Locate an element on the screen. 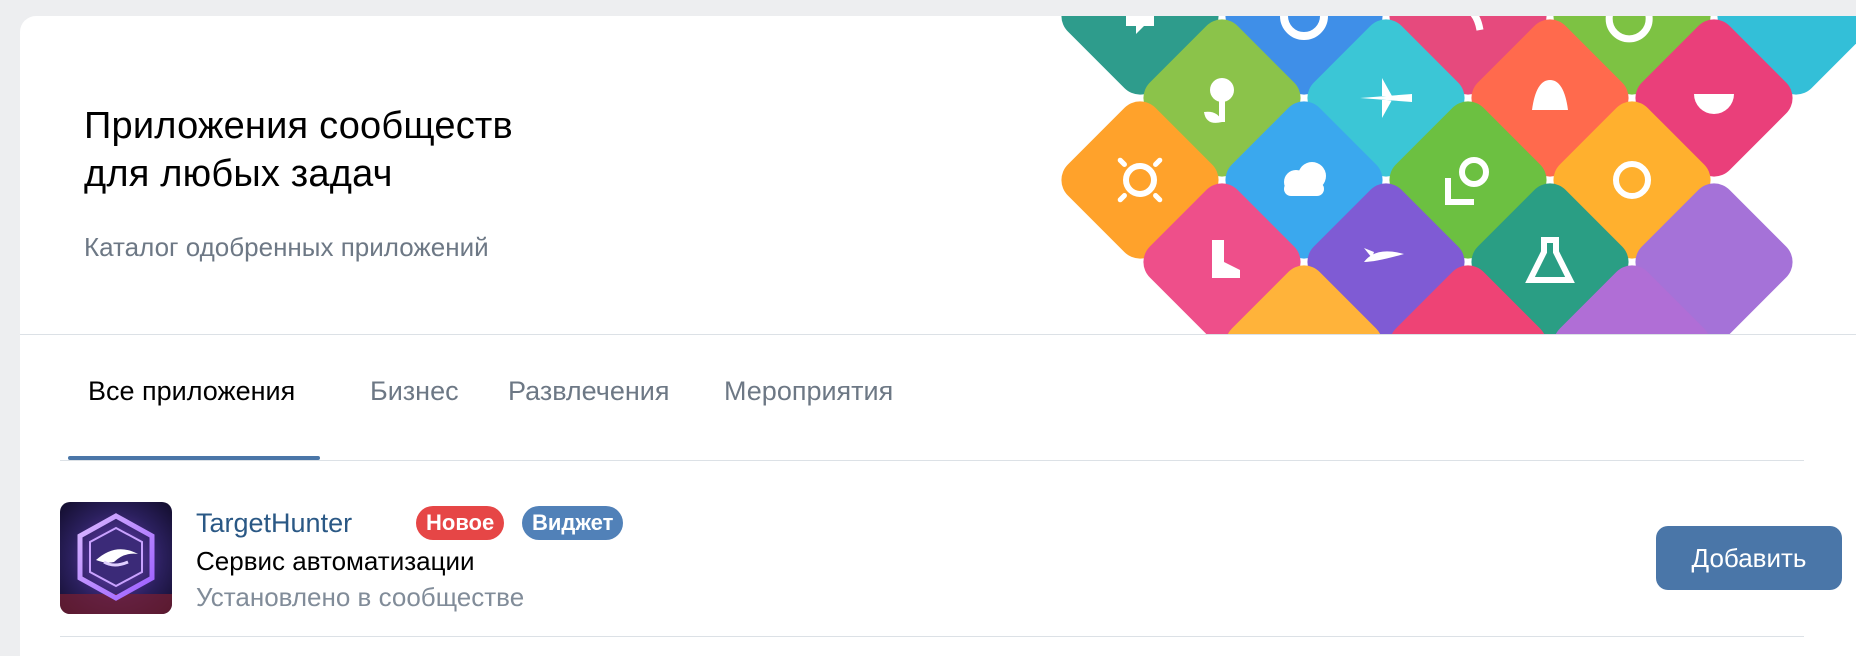 The width and height of the screenshot is (1856, 656). tab-events: Мероприятия is located at coordinates (808, 391).